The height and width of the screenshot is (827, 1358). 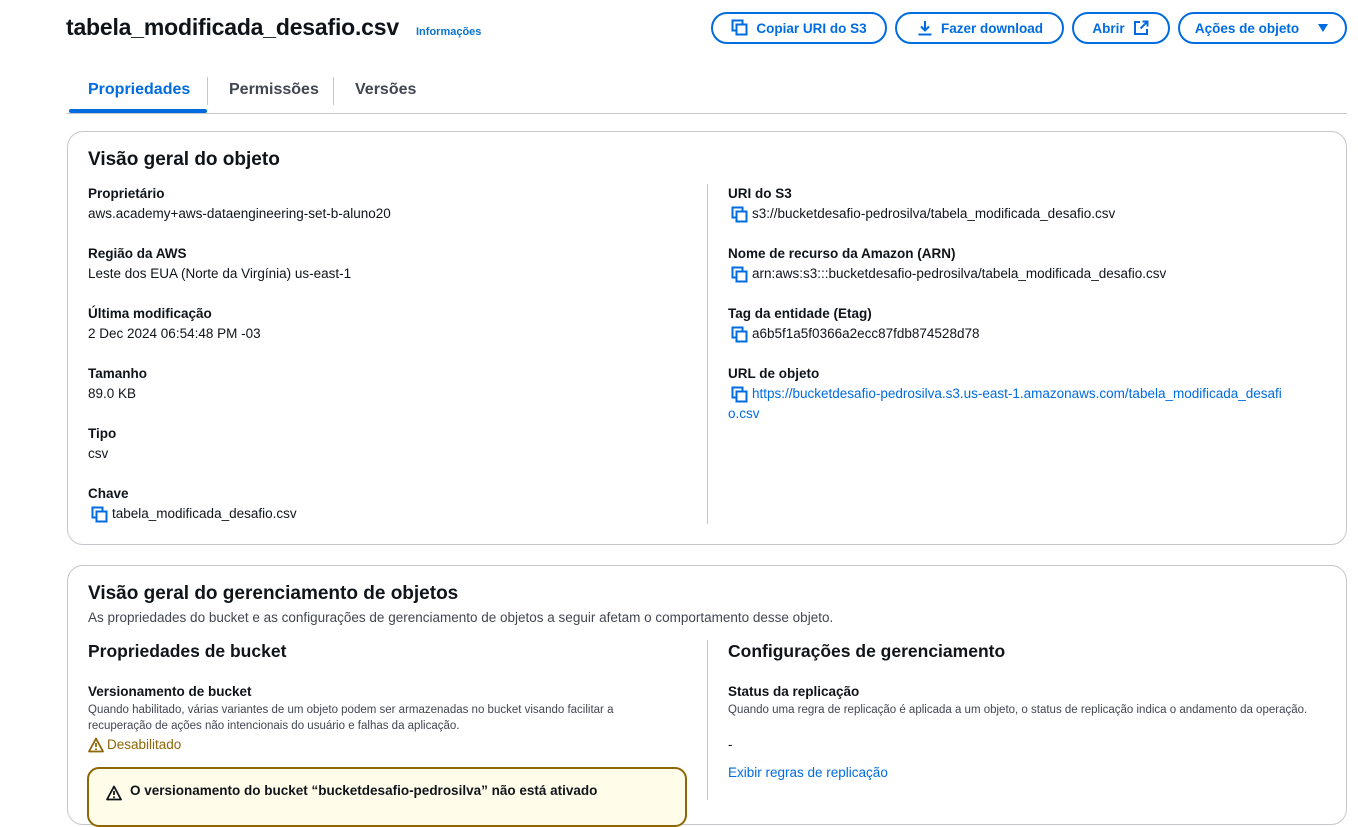 What do you see at coordinates (730, 744) in the screenshot?
I see `replication-status-value: -` at bounding box center [730, 744].